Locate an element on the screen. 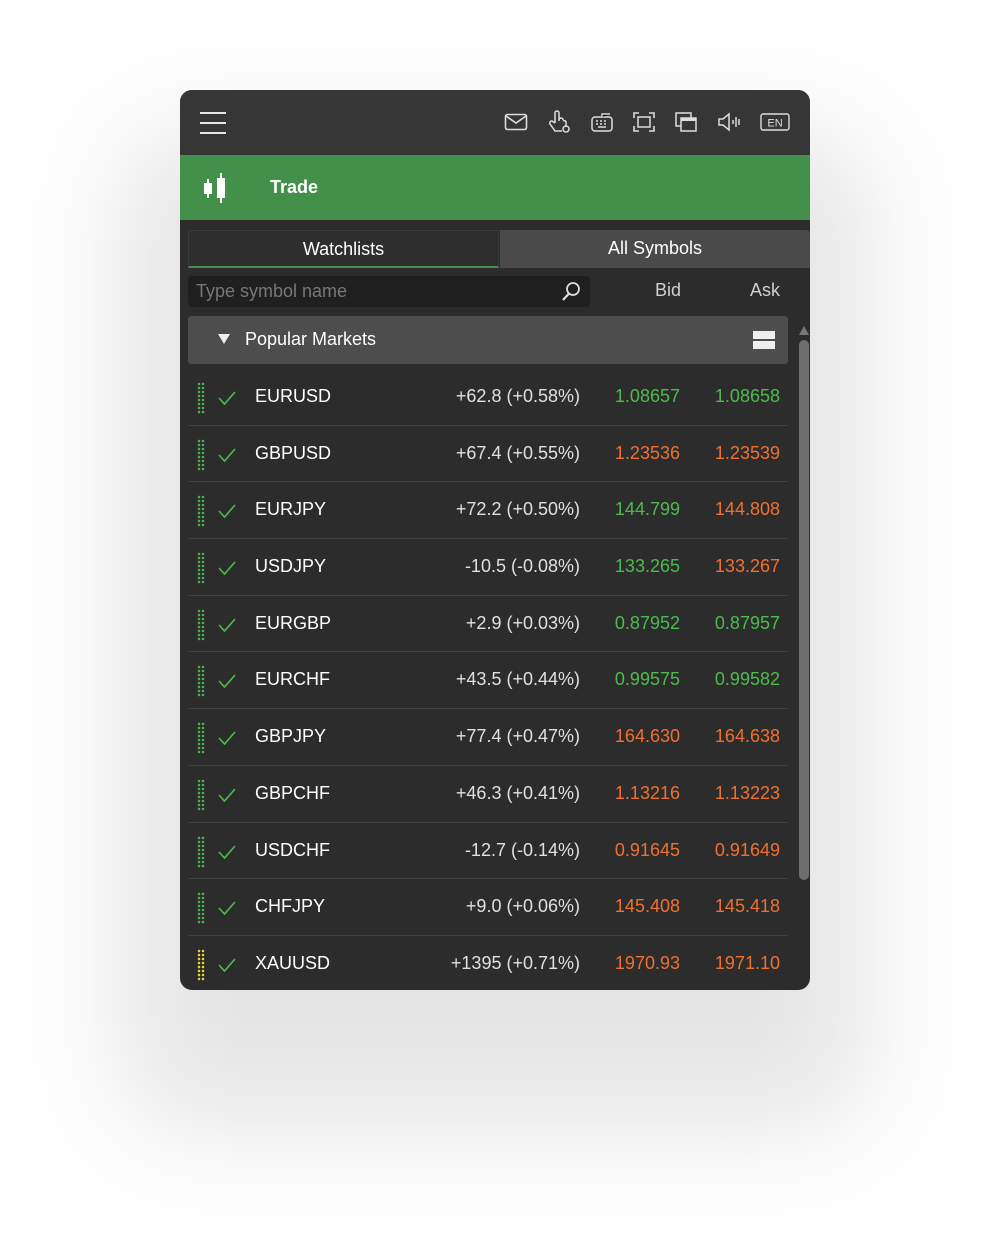 The image size is (990, 1260). symbol-name: USDJPY is located at coordinates (291, 566).